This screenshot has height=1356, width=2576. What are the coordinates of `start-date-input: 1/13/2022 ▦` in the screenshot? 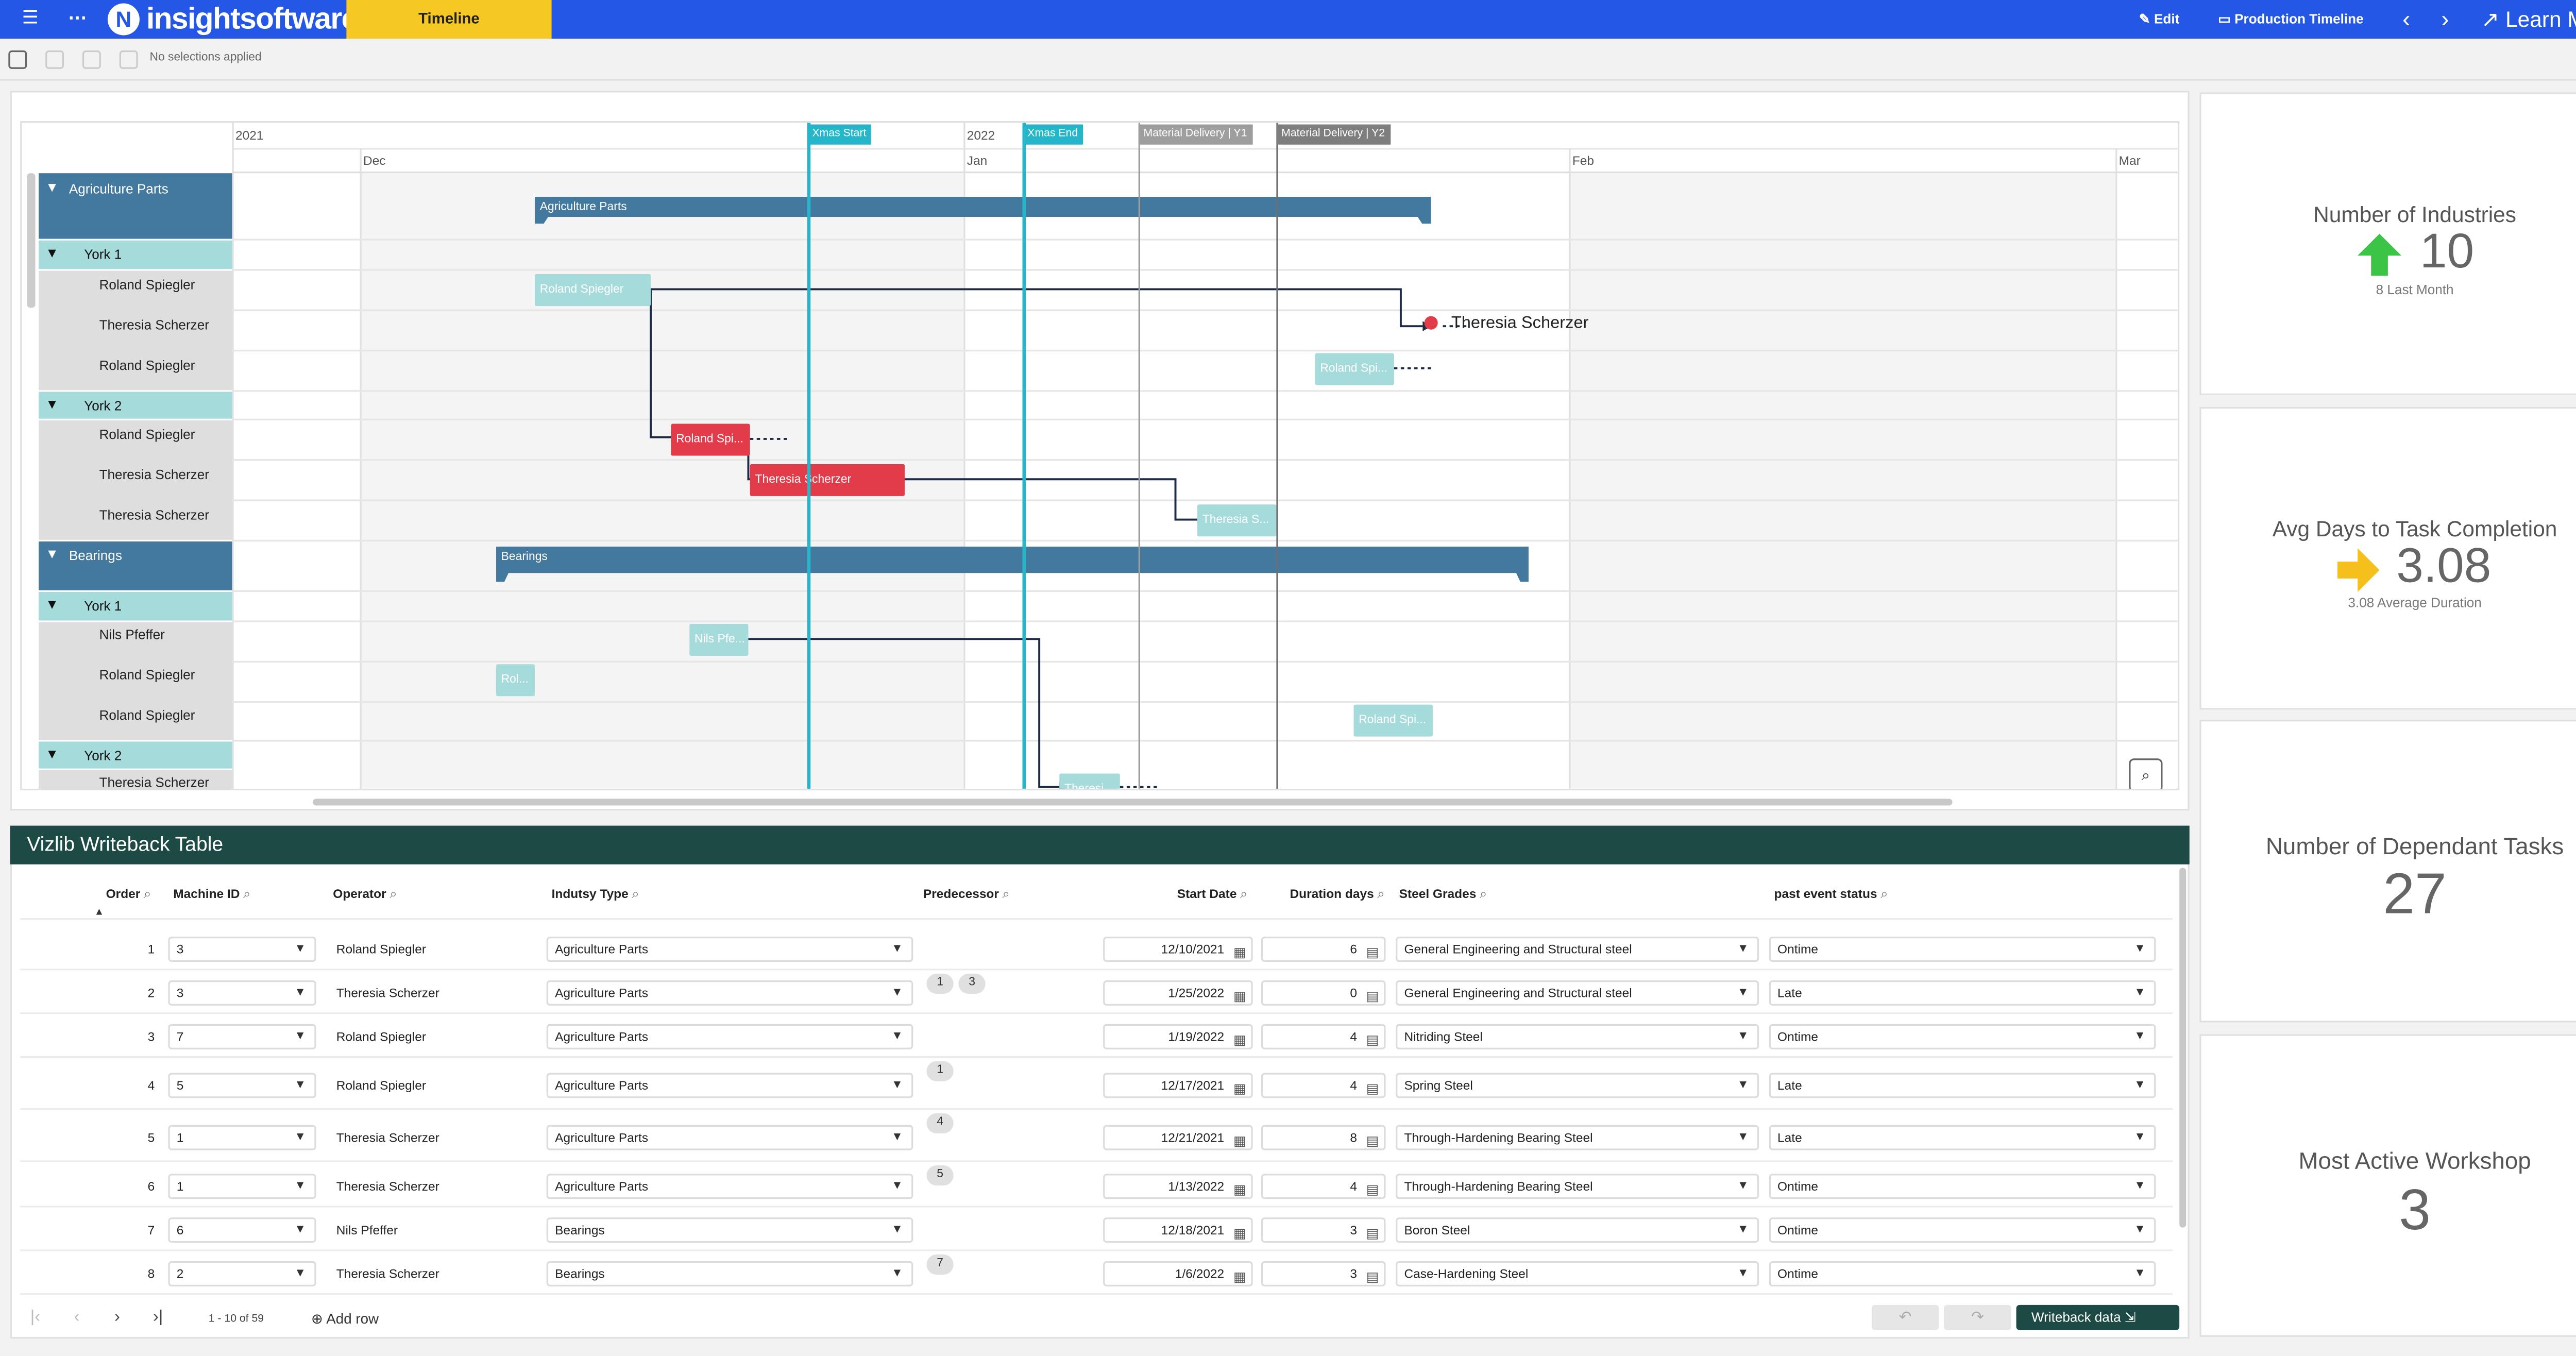 It's located at (1178, 1186).